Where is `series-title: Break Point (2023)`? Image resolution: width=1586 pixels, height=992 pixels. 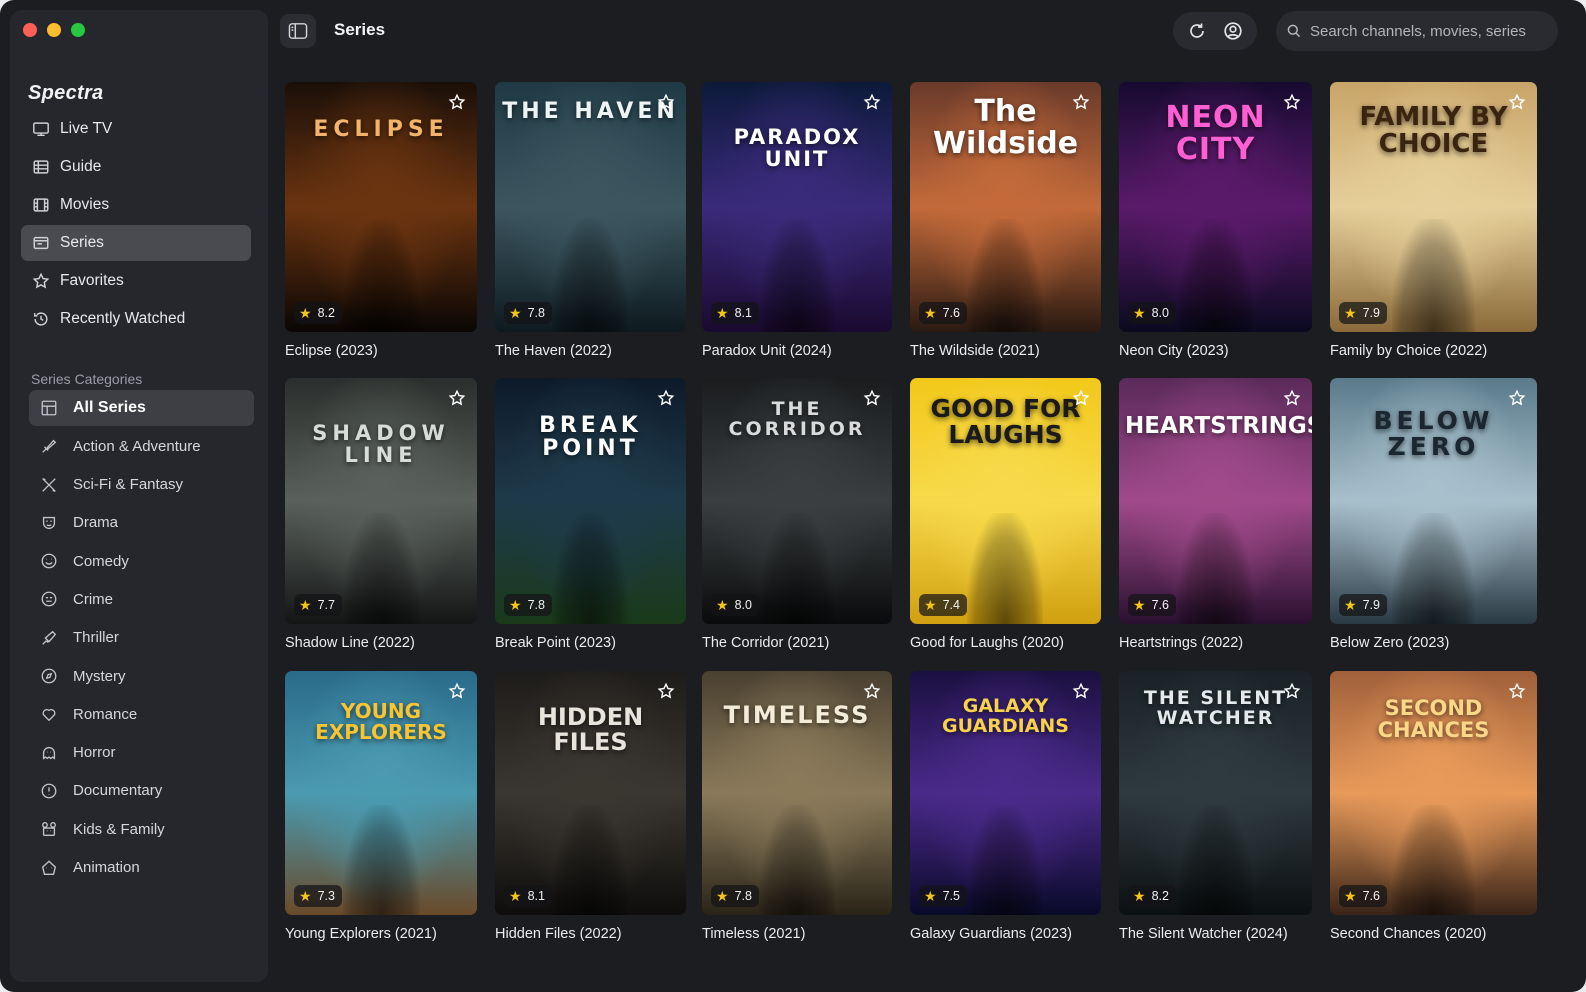
series-title: Break Point (2023) is located at coordinates (555, 643).